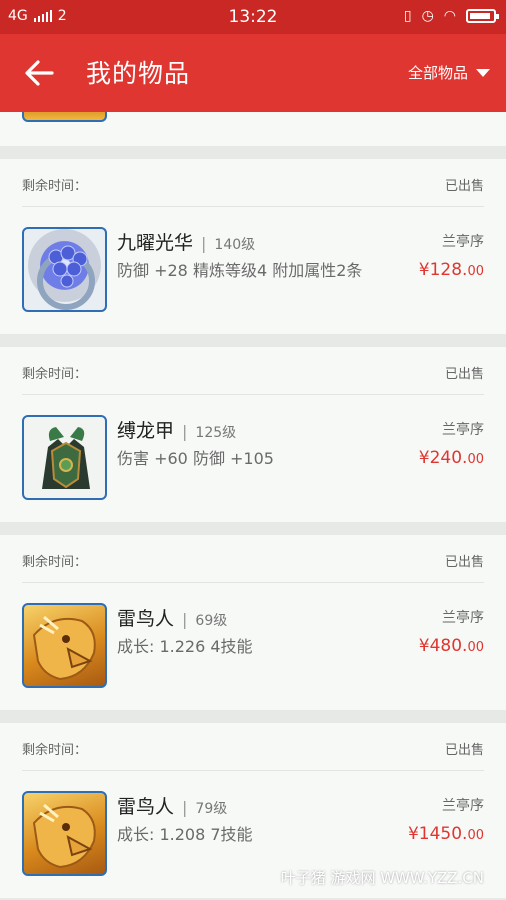 The height and width of the screenshot is (900, 506). Describe the element at coordinates (443, 458) in the screenshot. I see `price-main: ¥240.` at that location.